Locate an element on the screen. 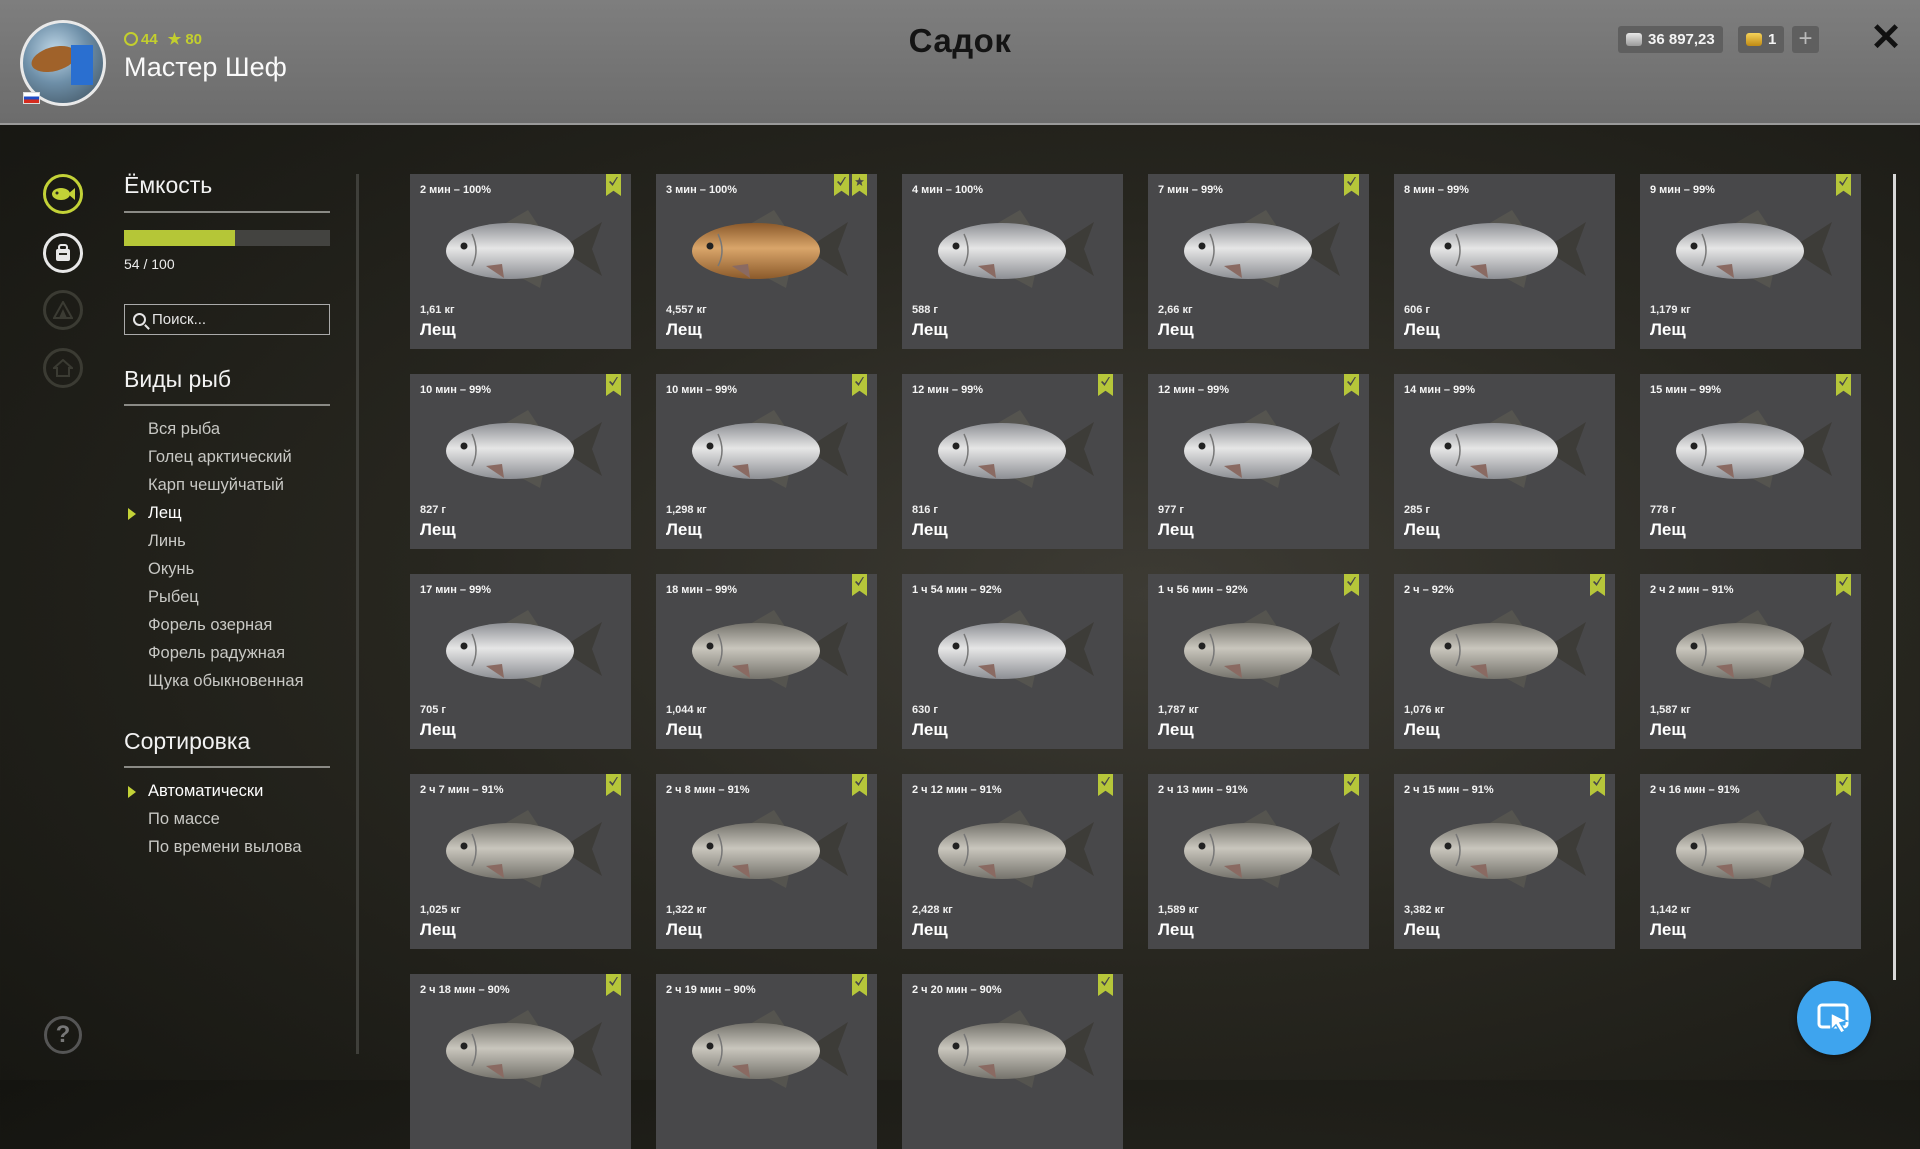 The width and height of the screenshot is (1920, 1149). fish-card: 15 мин – 99% 778 г Лещ is located at coordinates (1750, 461).